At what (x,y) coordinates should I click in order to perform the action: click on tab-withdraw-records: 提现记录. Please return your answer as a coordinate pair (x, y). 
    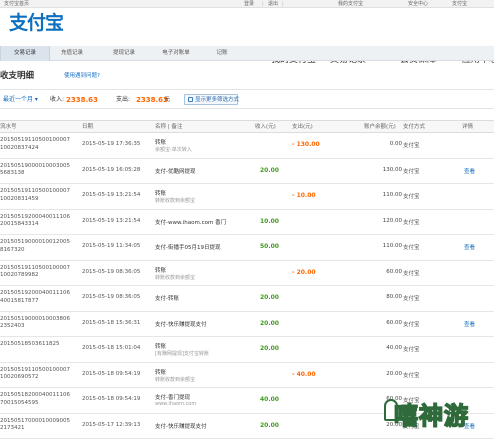
    Looking at the image, I should click on (124, 53).